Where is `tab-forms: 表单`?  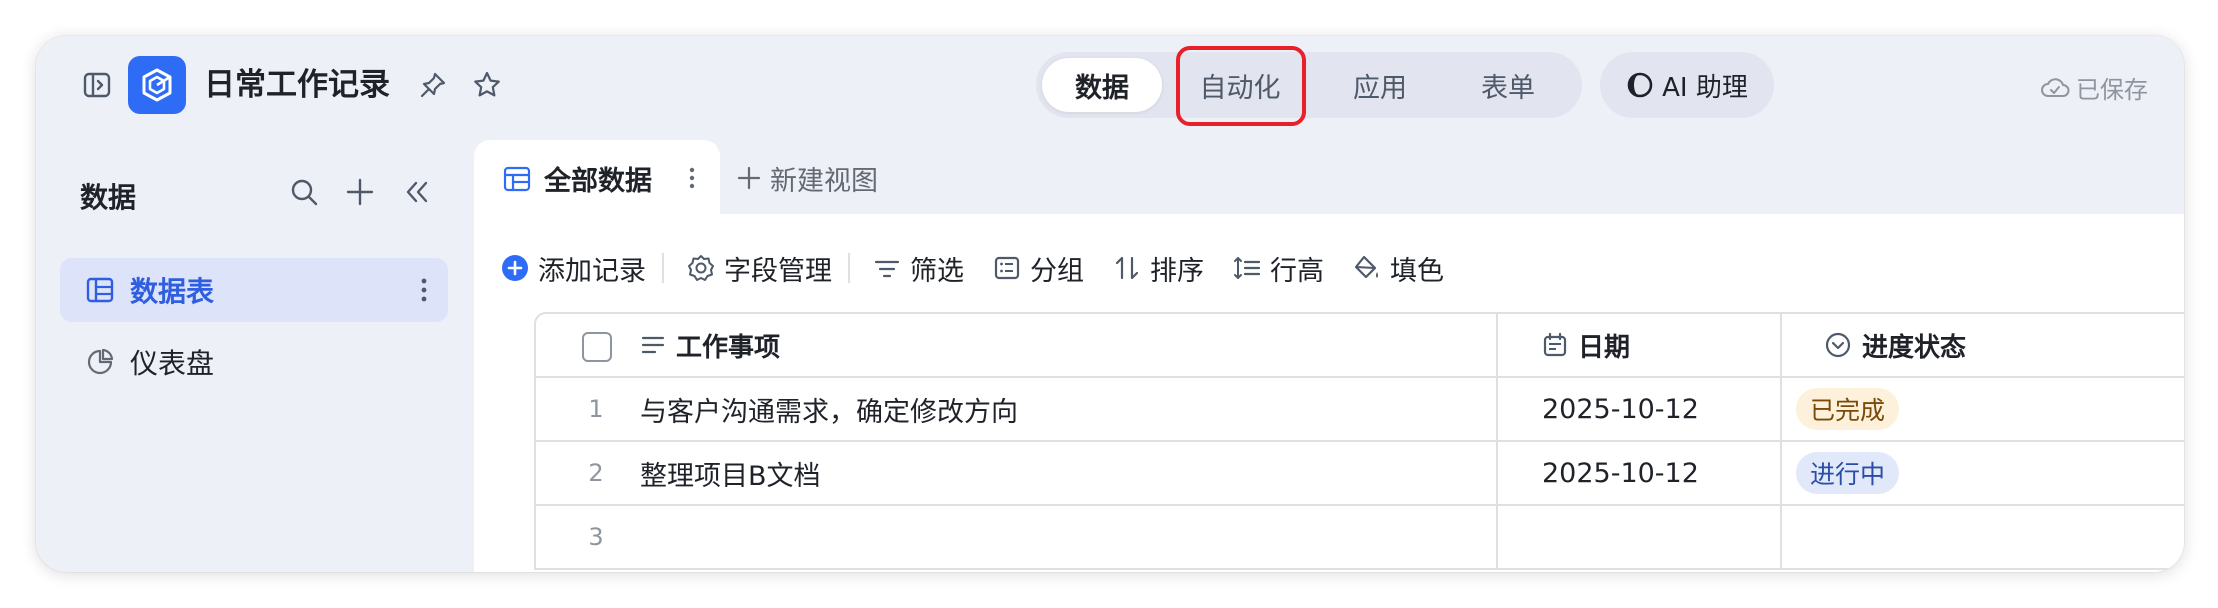
tab-forms: 表单 is located at coordinates (1508, 85).